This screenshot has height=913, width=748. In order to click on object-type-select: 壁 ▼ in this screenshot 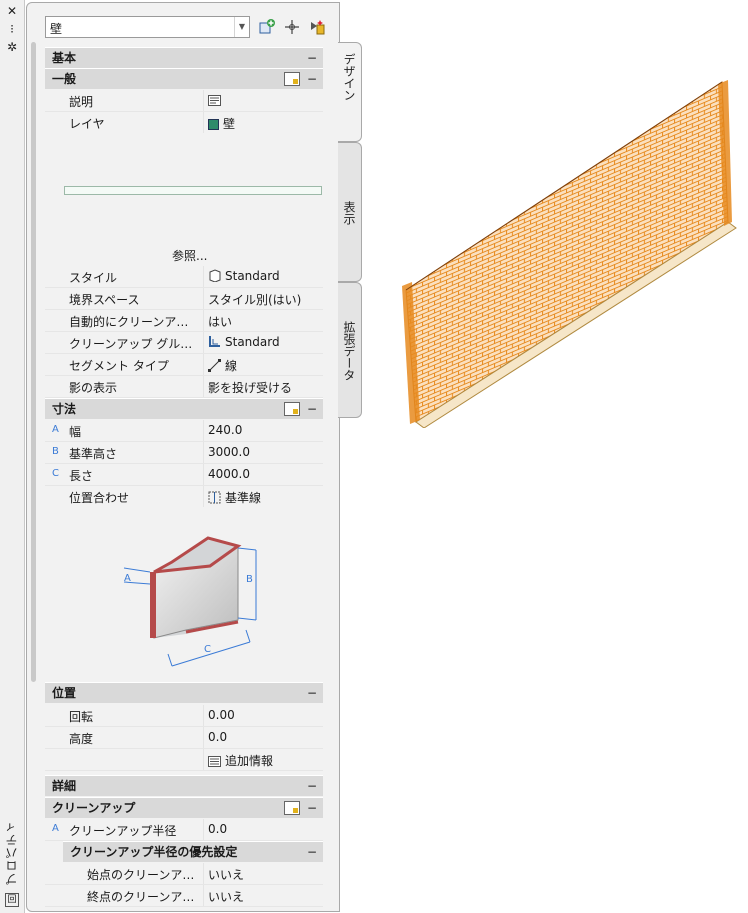, I will do `click(147, 27)`.